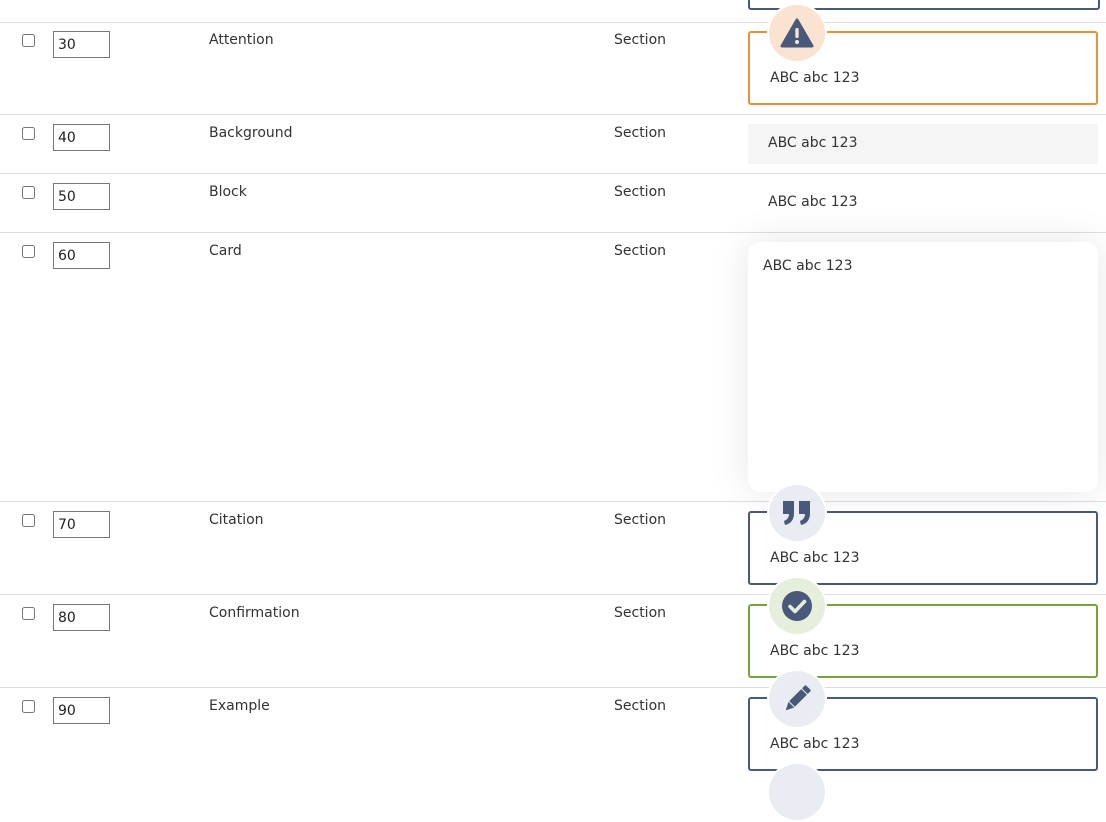 This screenshot has height=822, width=1106. Describe the element at coordinates (228, 192) in the screenshot. I see `row-name: Block` at that location.